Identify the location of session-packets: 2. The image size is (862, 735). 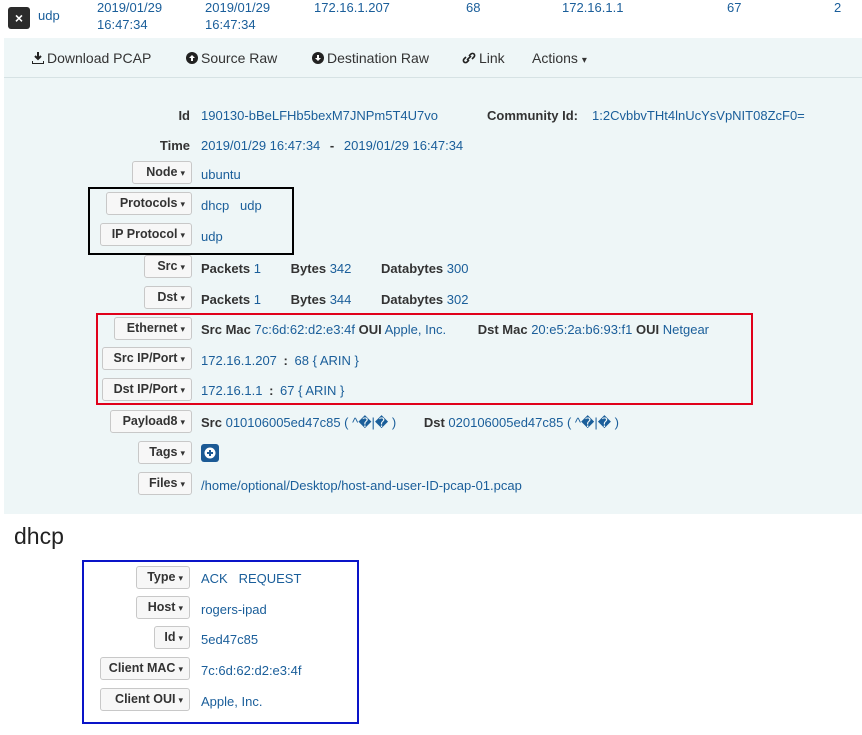
(838, 7).